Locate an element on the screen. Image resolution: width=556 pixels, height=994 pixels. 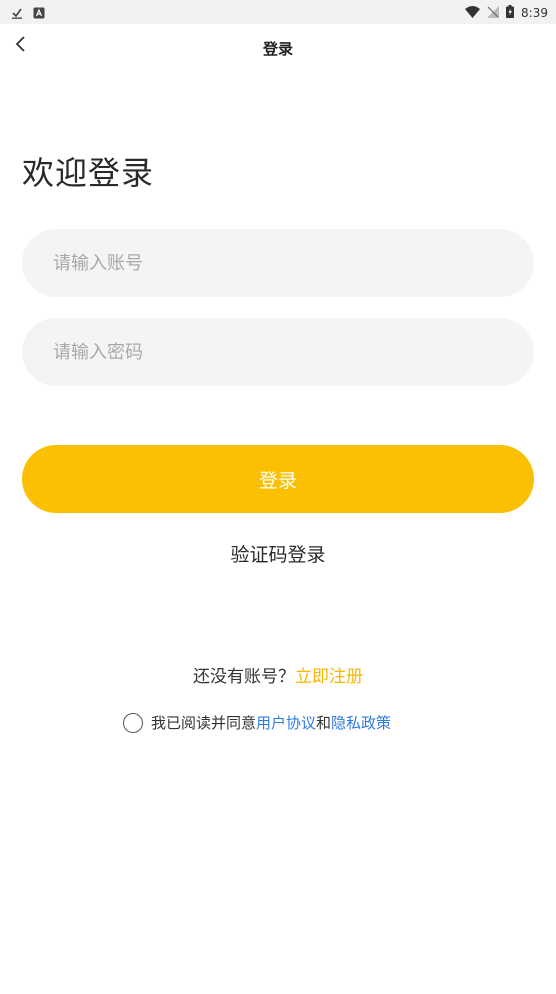
page-title: 登录 is located at coordinates (277, 49).